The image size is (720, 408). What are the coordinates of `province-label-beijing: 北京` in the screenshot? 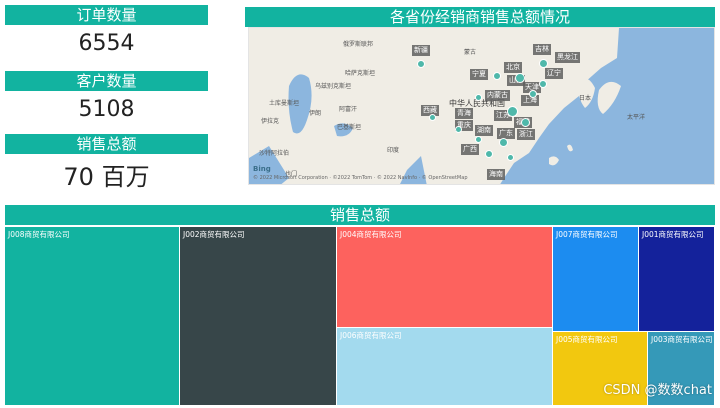 It's located at (513, 67).